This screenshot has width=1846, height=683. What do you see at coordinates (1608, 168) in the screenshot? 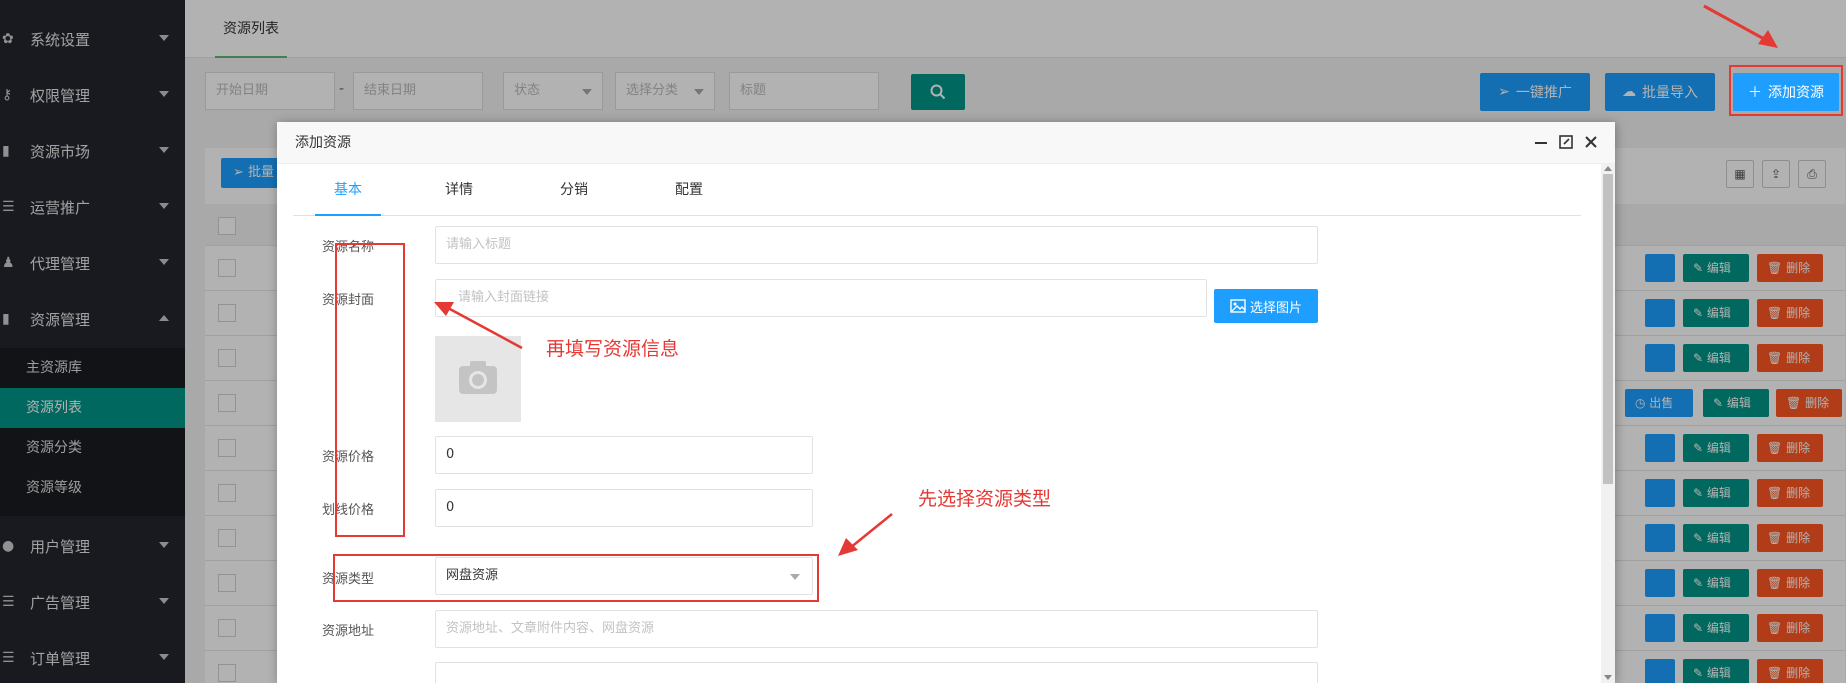
I see `scroll-up-icon` at bounding box center [1608, 168].